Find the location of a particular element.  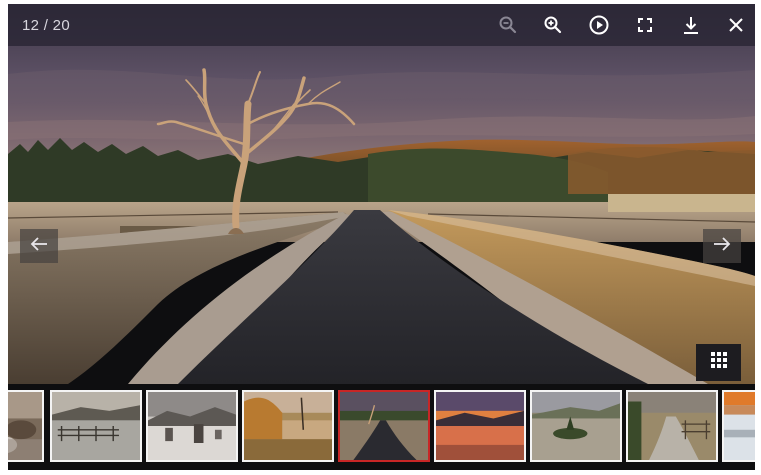

thumbnail-frosty-rocks is located at coordinates (25, 426).